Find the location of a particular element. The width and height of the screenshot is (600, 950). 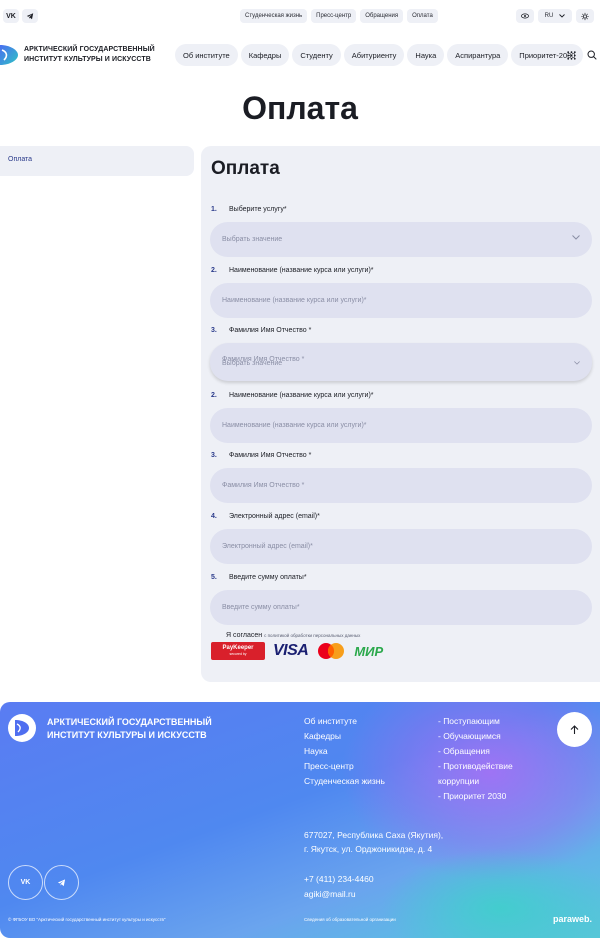

footer-link-science: Наука is located at coordinates (344, 751).